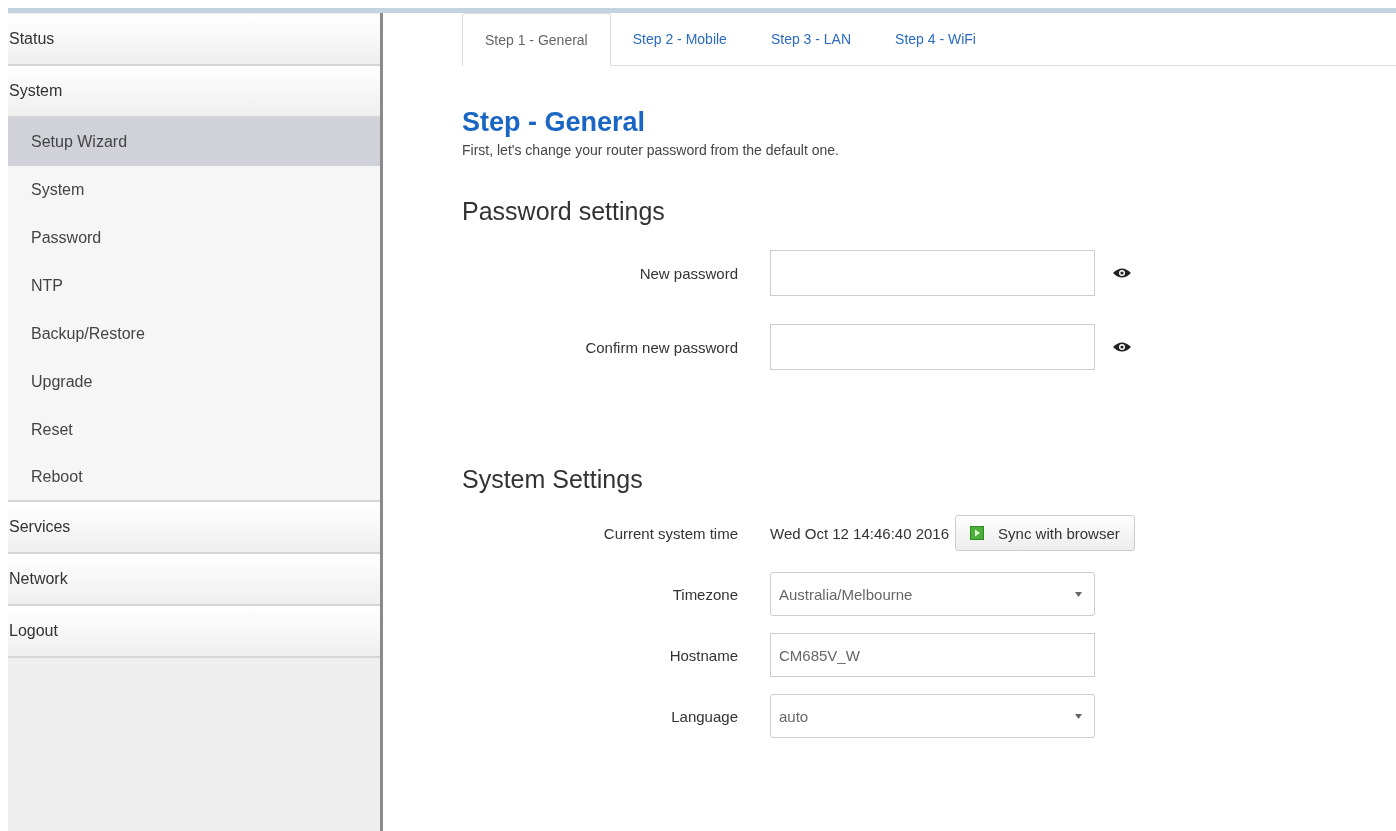 The width and height of the screenshot is (1396, 831). Describe the element at coordinates (194, 528) in the screenshot. I see `sidebar-section: Services` at that location.